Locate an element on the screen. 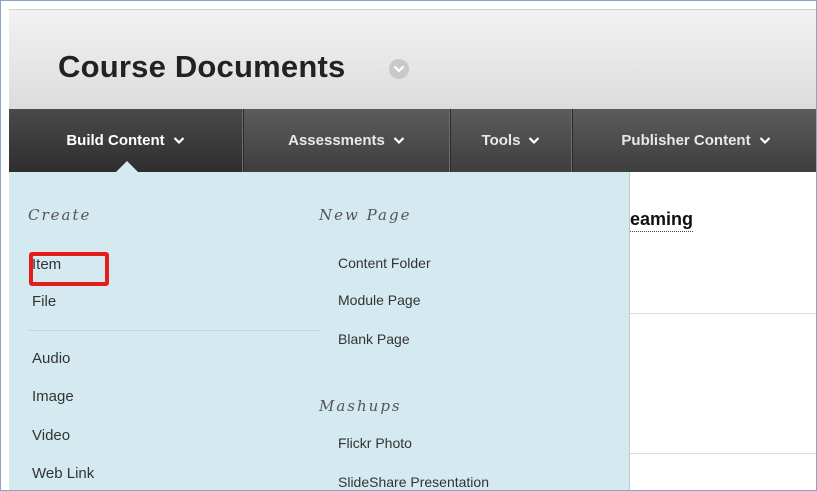  nav-assessments-label: Assessments is located at coordinates (336, 140).